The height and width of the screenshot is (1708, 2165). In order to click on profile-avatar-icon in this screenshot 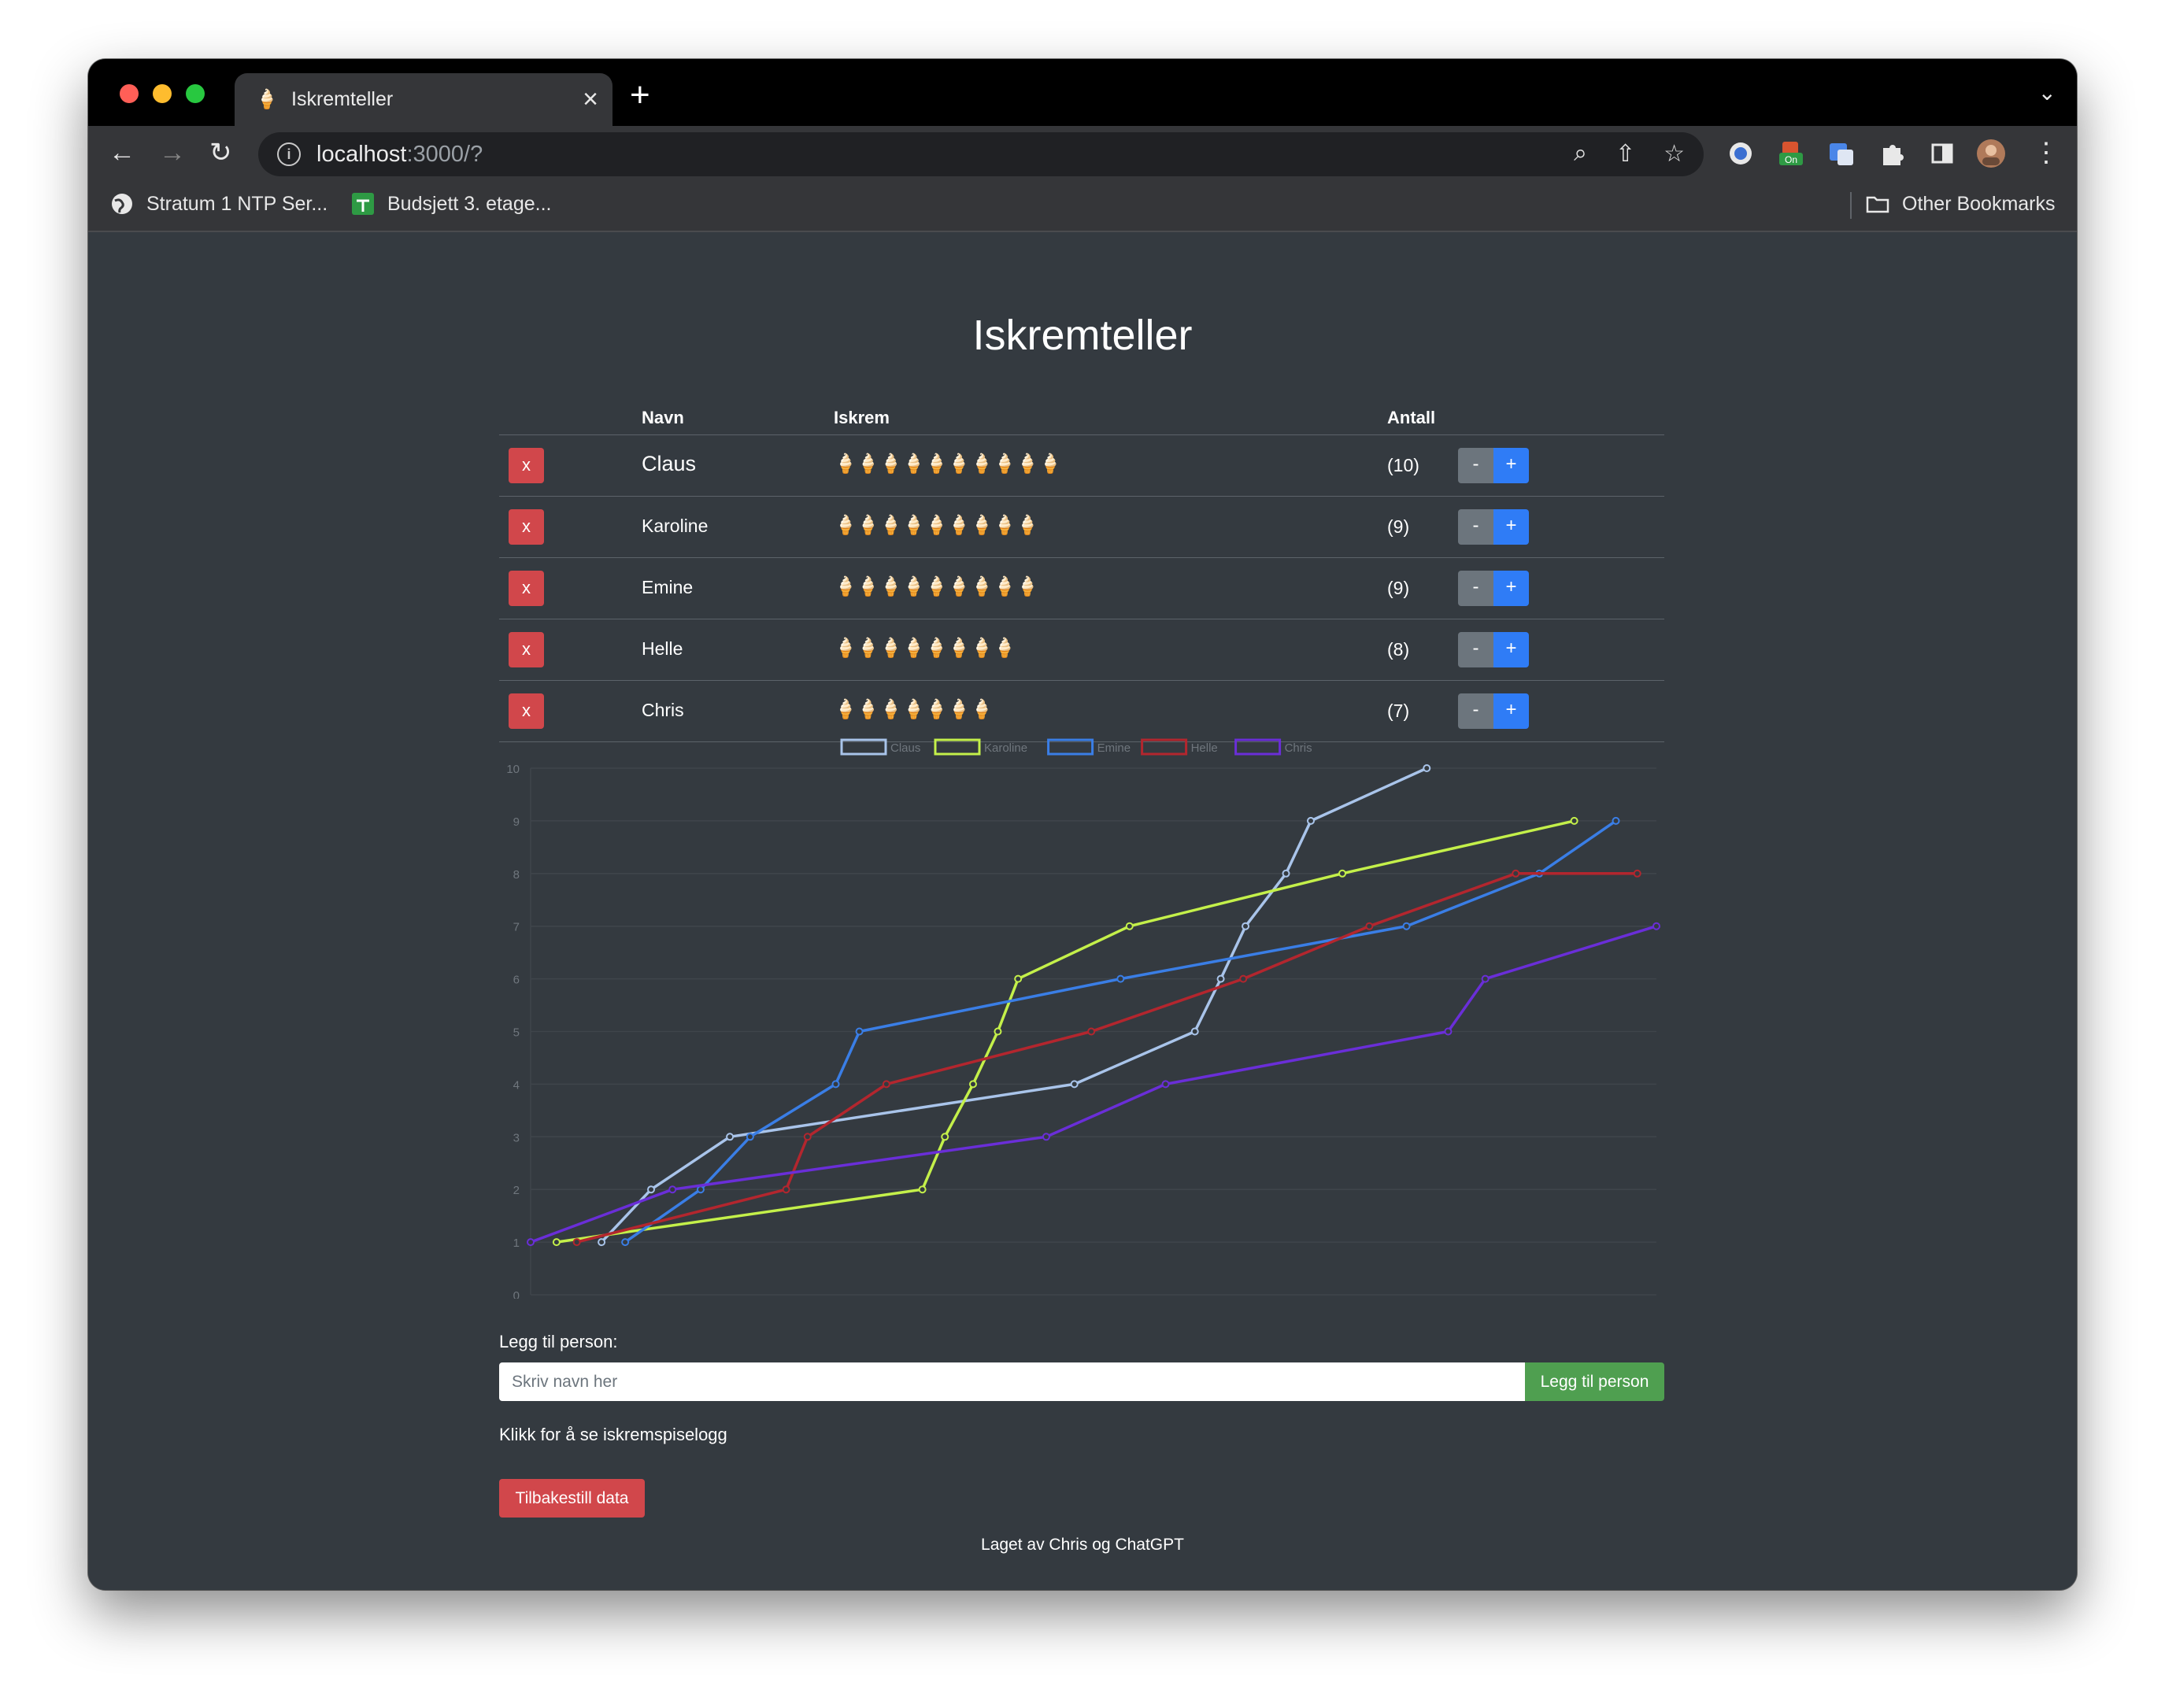, I will do `click(1991, 153)`.